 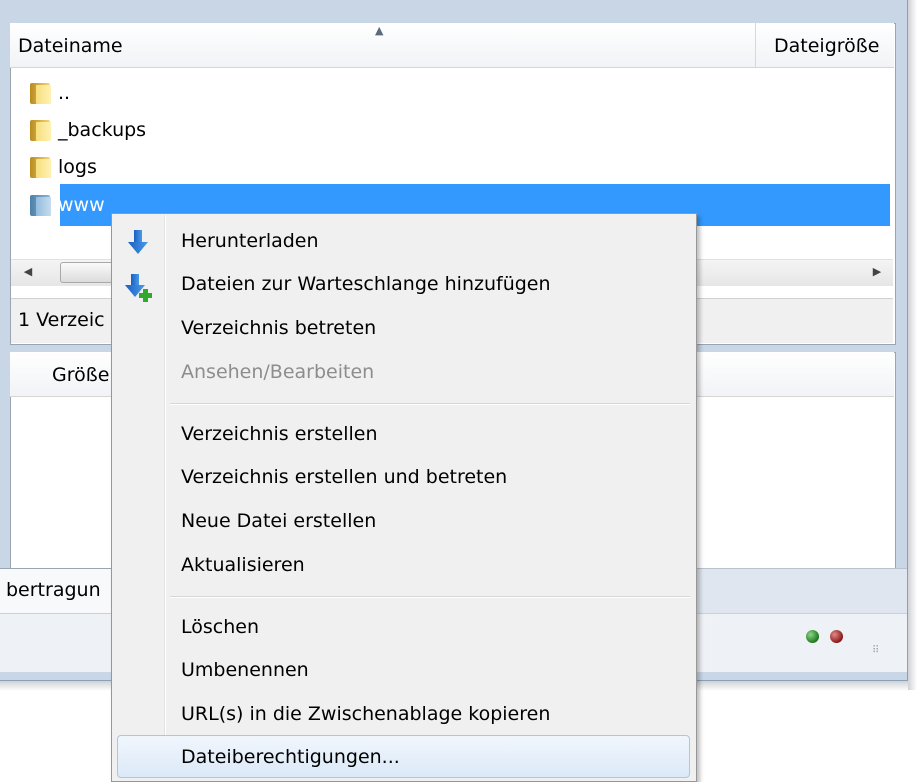 I want to click on menu-item-add-to-queue: Dateien zur Warteschlange hinzufügen, so click(x=366, y=284).